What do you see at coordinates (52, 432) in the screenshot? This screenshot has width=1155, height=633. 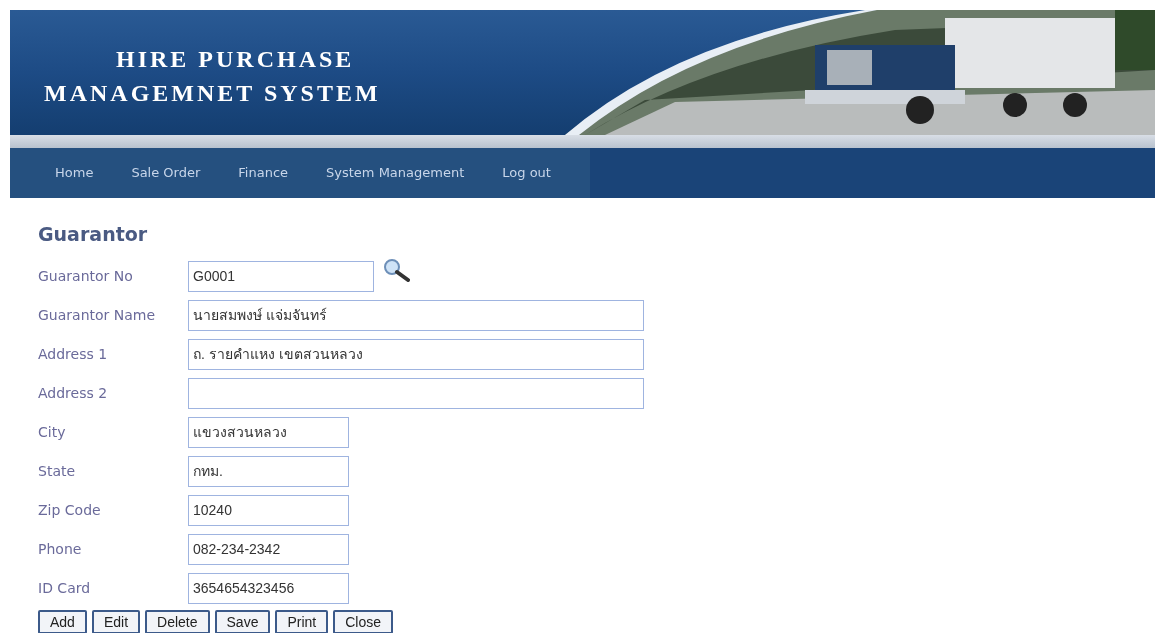 I see `field-label: City` at bounding box center [52, 432].